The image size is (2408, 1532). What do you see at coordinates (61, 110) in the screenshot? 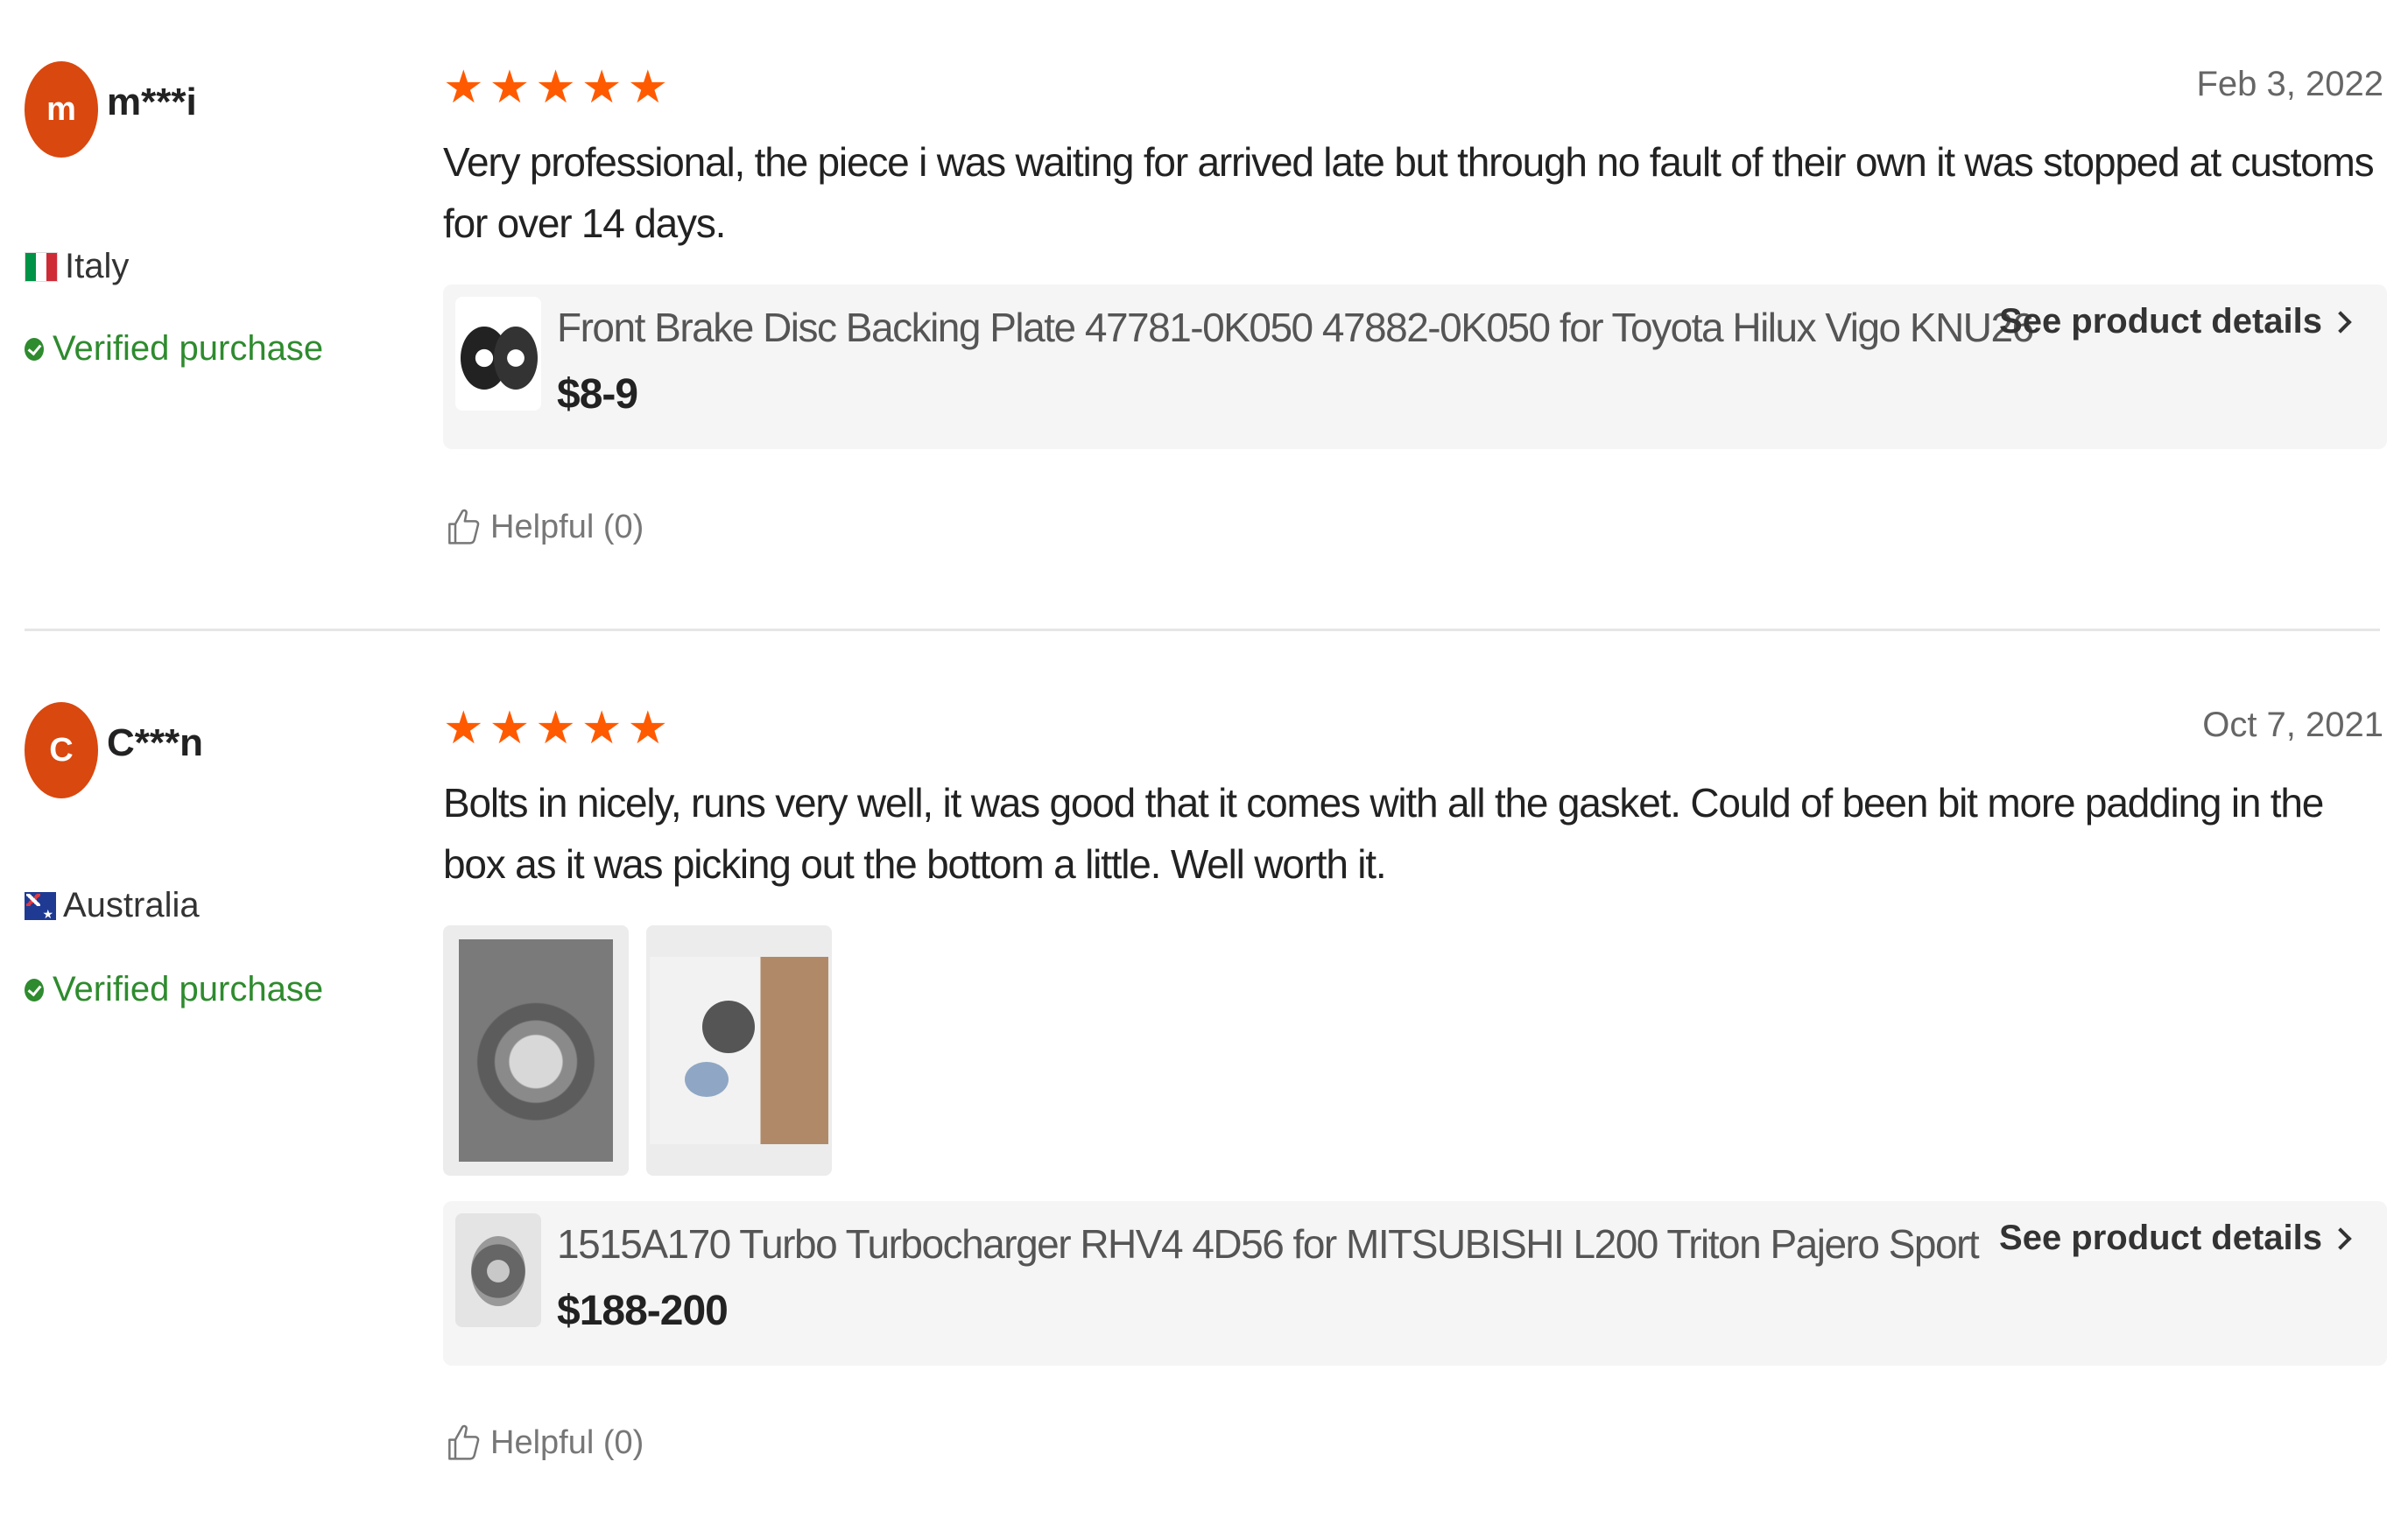
I see `avatar: m` at bounding box center [61, 110].